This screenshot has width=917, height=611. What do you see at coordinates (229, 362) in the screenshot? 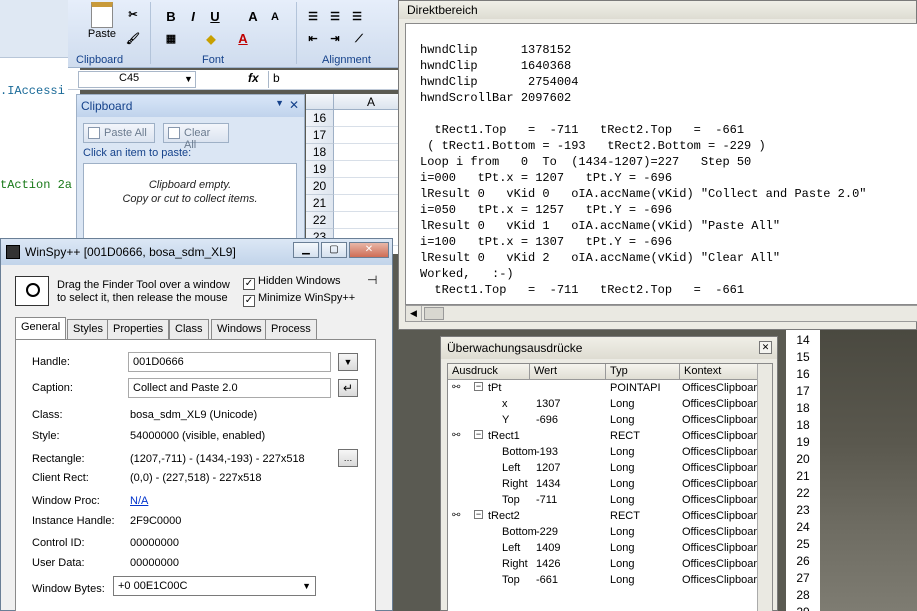
I see `handle-field: 001D0666` at bounding box center [229, 362].